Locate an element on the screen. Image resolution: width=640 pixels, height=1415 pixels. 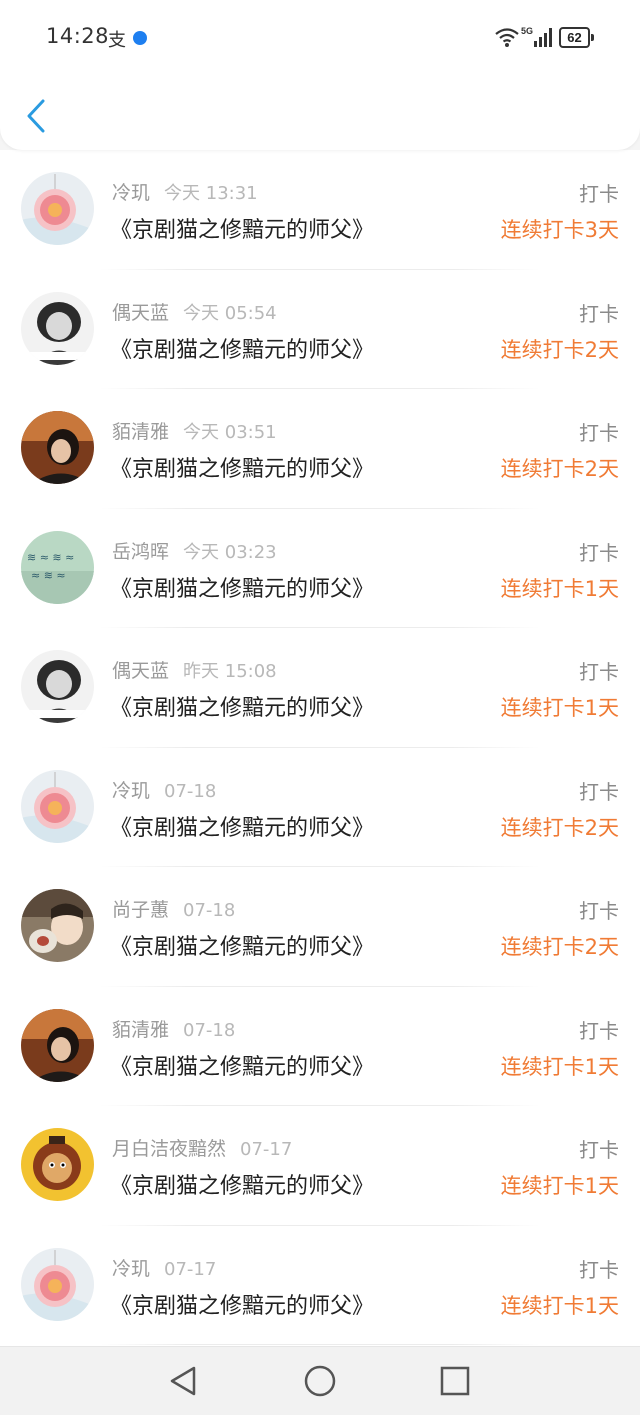
wifi-icon is located at coordinates (507, 37).